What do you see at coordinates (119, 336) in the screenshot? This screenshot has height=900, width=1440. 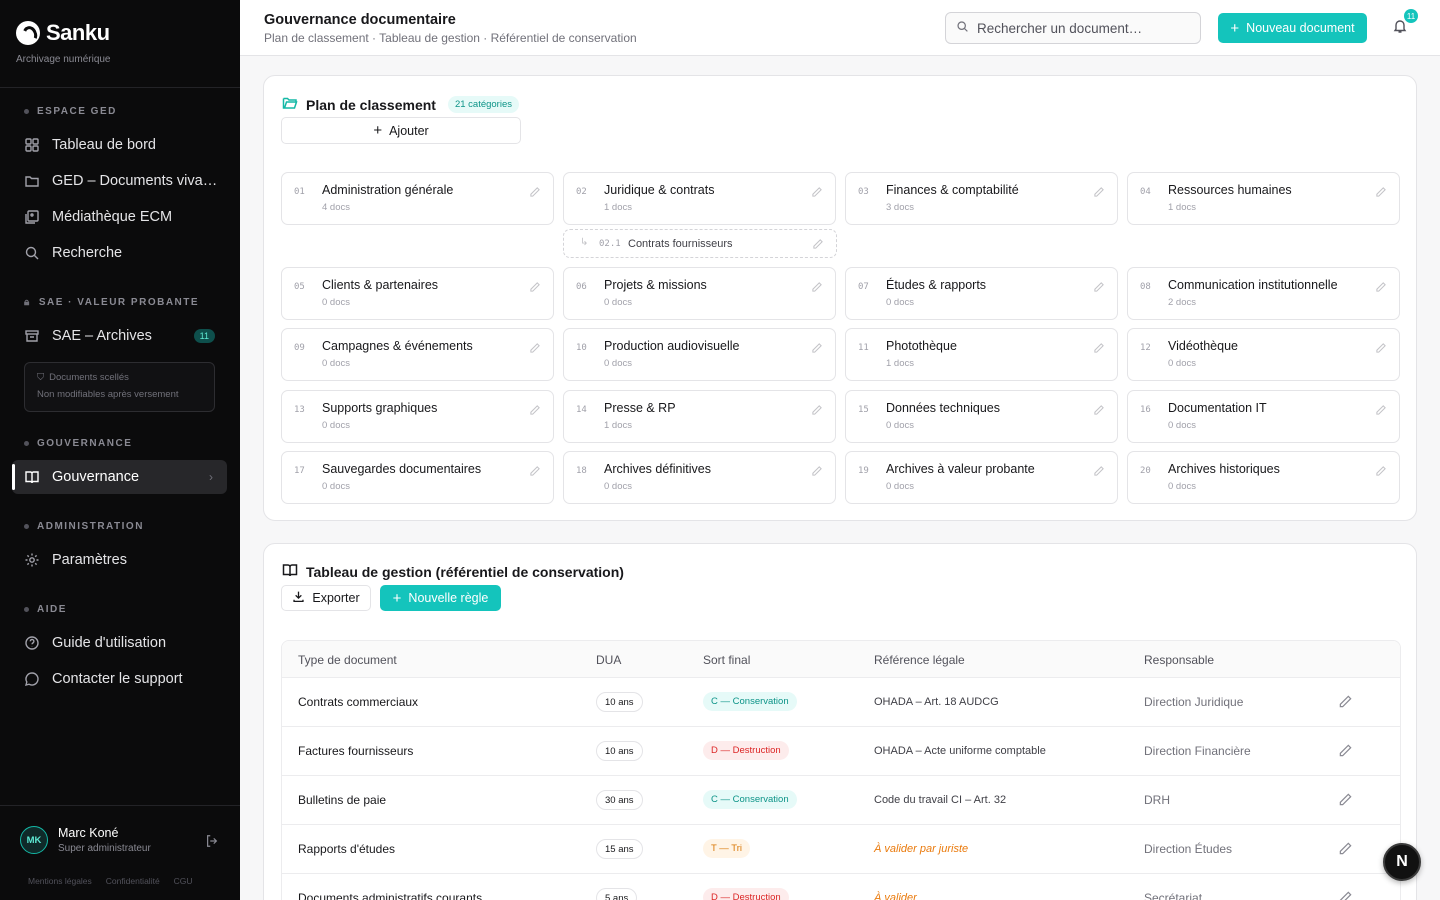 I see `sidebar-item-sae-archives: SAE – Archives 11` at bounding box center [119, 336].